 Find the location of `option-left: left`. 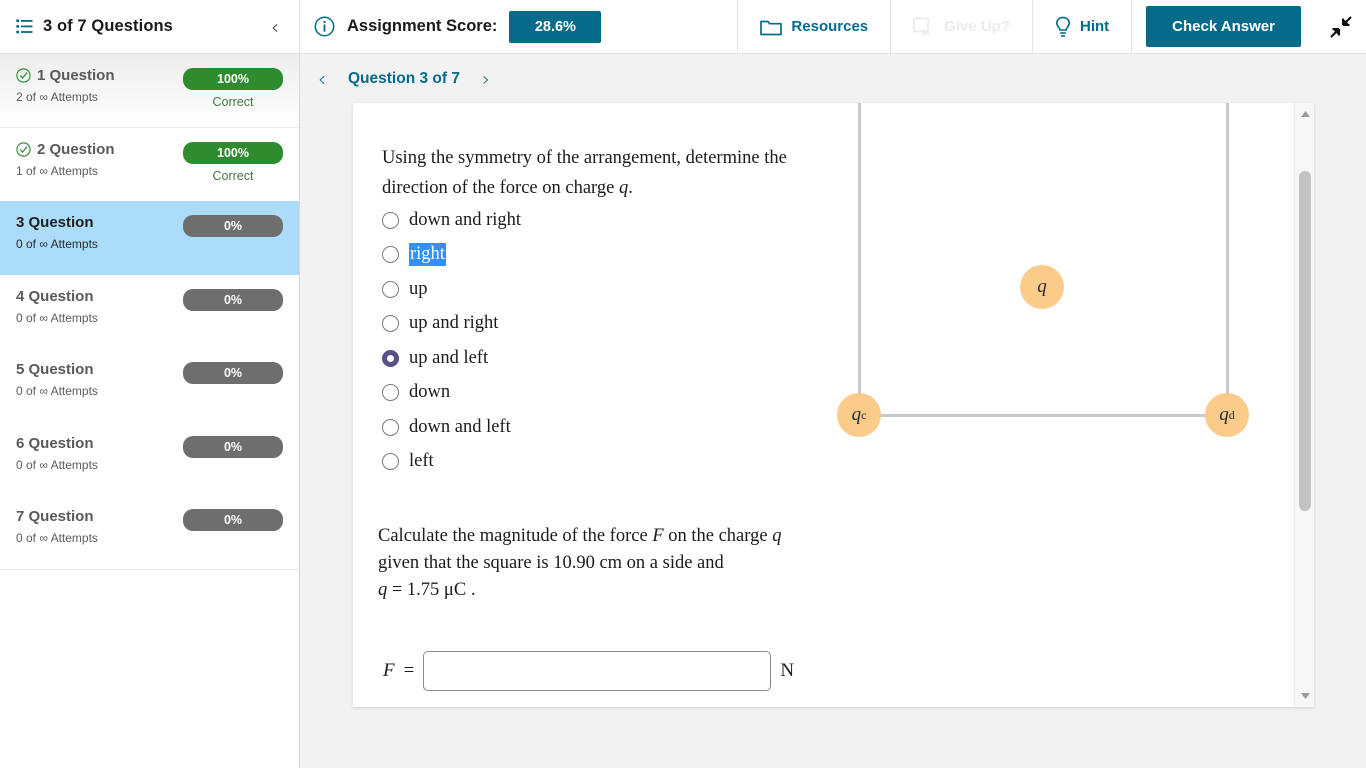

option-left: left is located at coordinates (597, 462).